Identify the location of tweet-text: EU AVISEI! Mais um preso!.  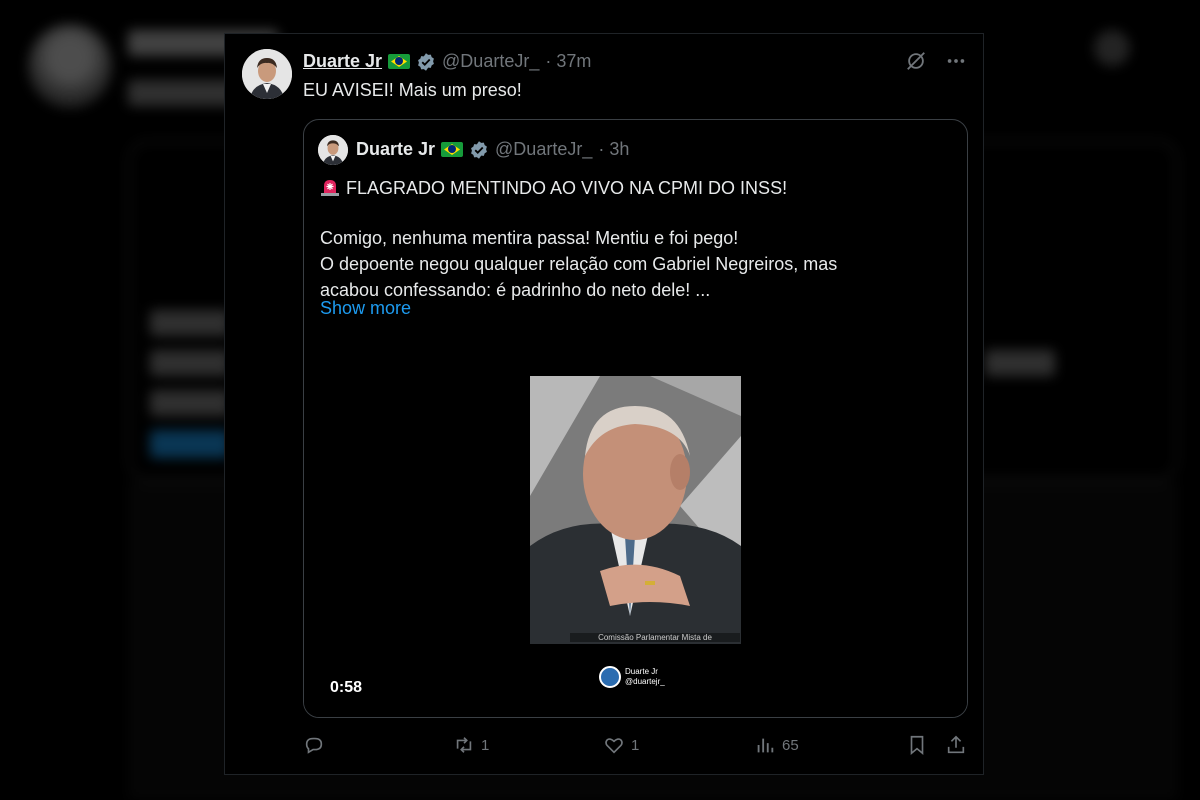
(412, 90).